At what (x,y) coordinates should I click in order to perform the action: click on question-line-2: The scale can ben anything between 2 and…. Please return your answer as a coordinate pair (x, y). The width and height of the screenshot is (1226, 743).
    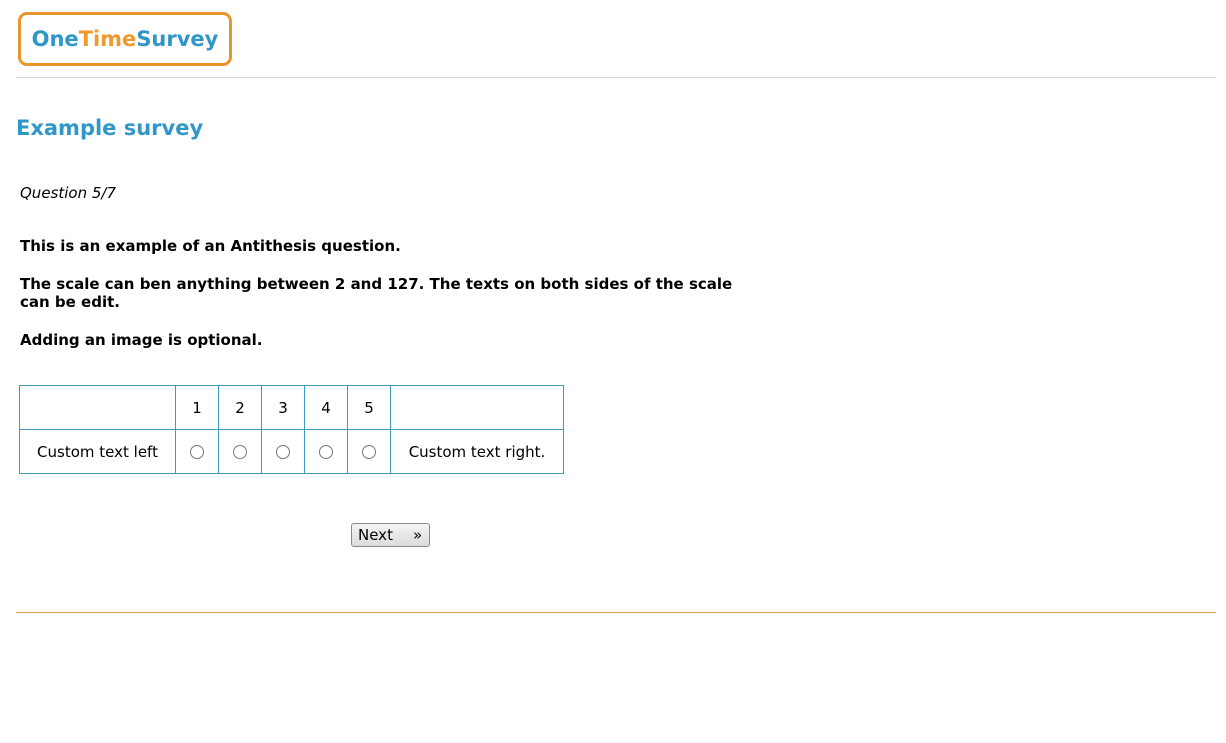
    Looking at the image, I should click on (376, 293).